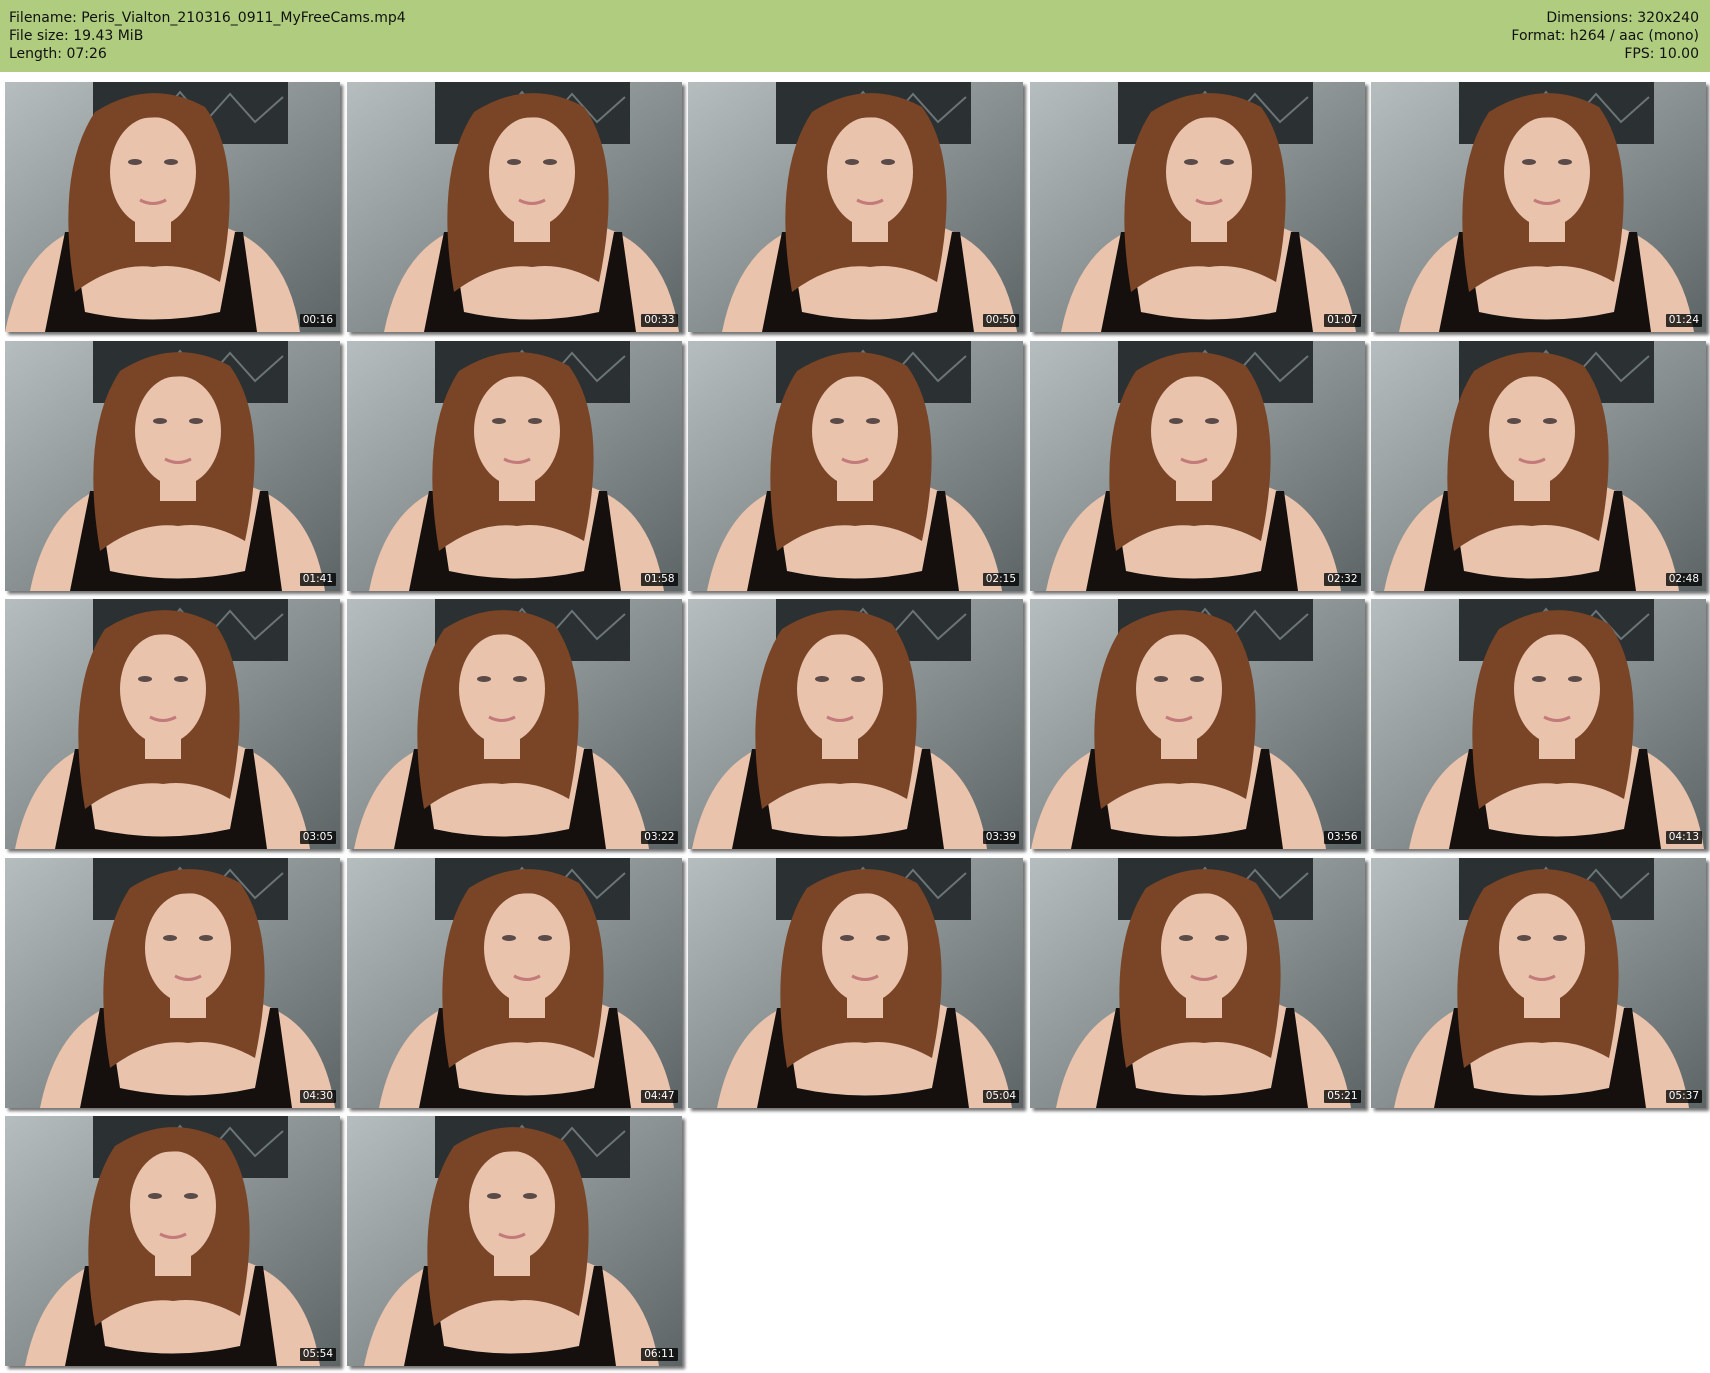 The width and height of the screenshot is (1710, 1373). I want to click on timestamp-label: 05:21, so click(1342, 1096).